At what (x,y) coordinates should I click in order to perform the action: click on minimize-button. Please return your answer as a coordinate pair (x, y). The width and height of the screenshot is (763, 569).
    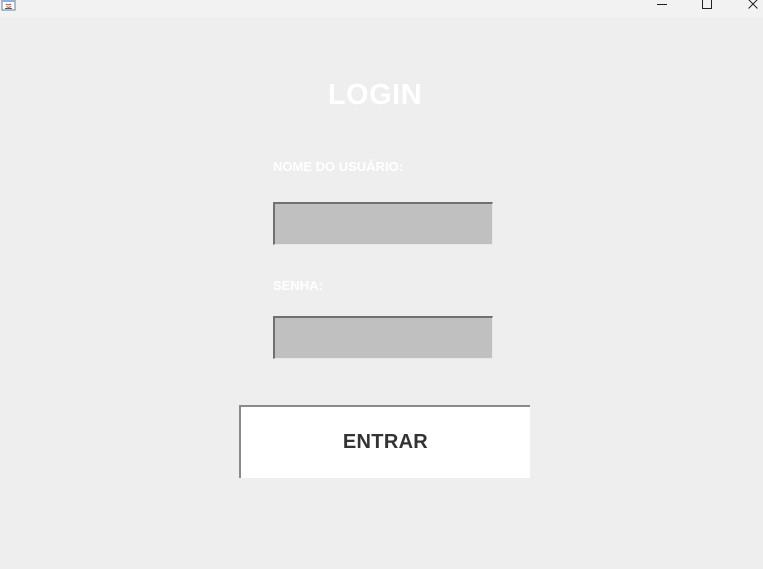
    Looking at the image, I should click on (662, 7).